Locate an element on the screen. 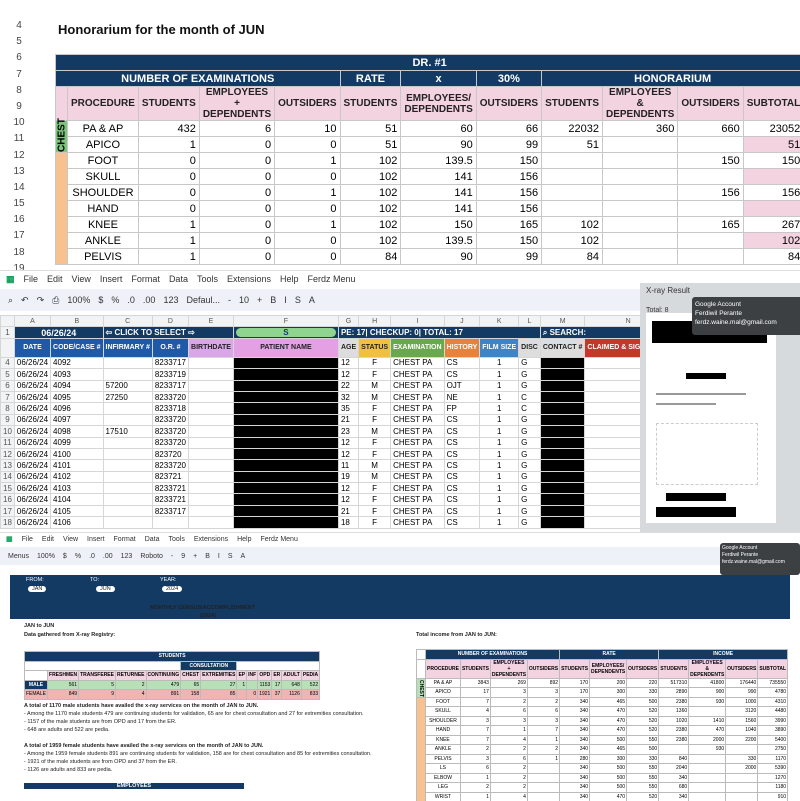  cell-age: 35 is located at coordinates (348, 408).